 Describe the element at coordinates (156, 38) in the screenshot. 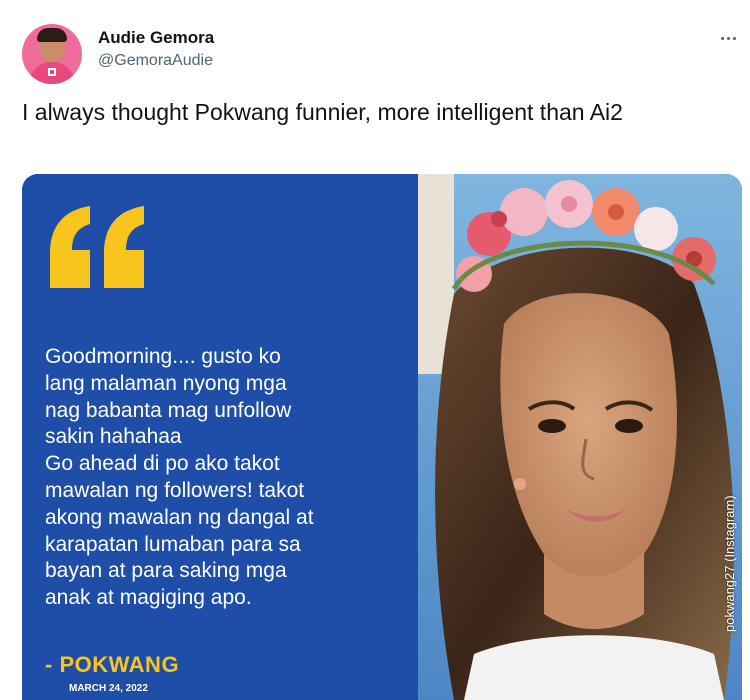

I see `author-display-name: Audie Gemora` at that location.